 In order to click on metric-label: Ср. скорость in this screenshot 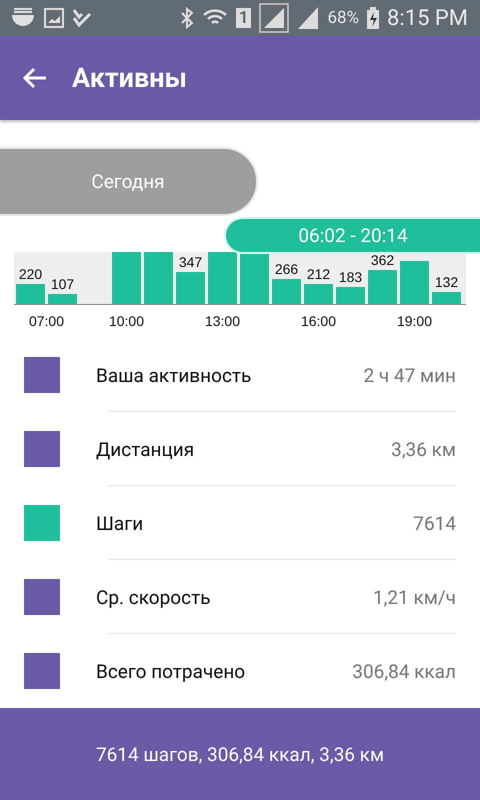, I will do `click(154, 597)`.